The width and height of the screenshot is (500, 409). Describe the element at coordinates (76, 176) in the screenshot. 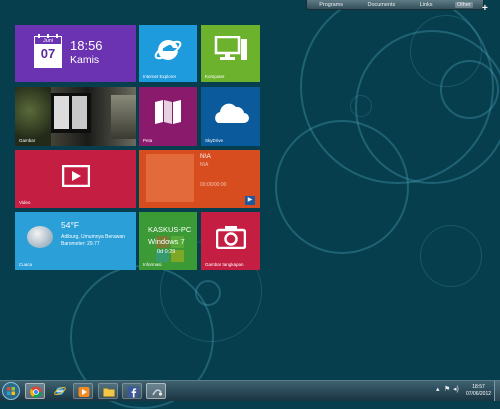

I see `play-icon` at that location.